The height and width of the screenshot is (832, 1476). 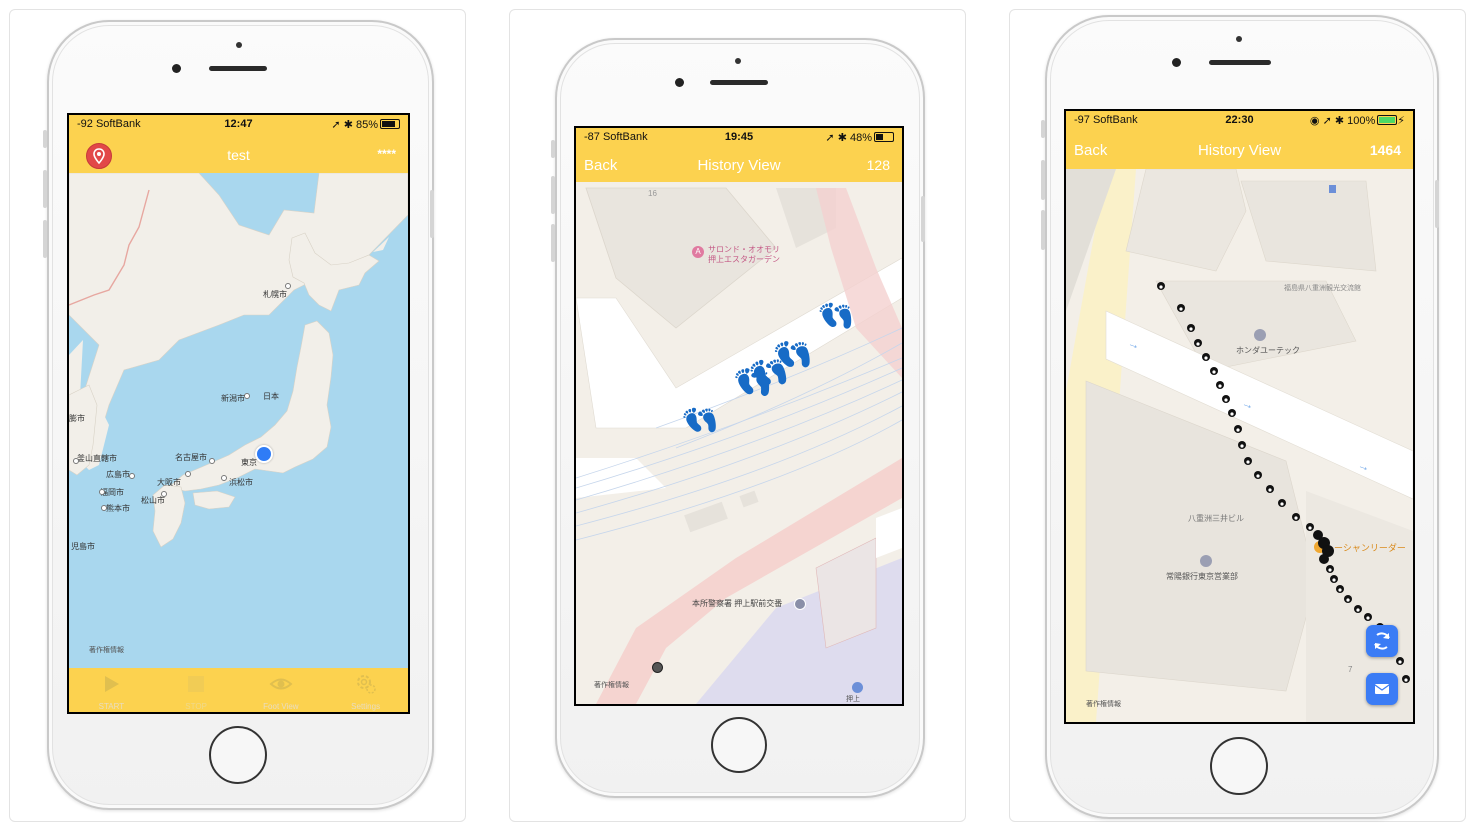 What do you see at coordinates (652, 193) in the screenshot?
I see `block-number-label: 16` at bounding box center [652, 193].